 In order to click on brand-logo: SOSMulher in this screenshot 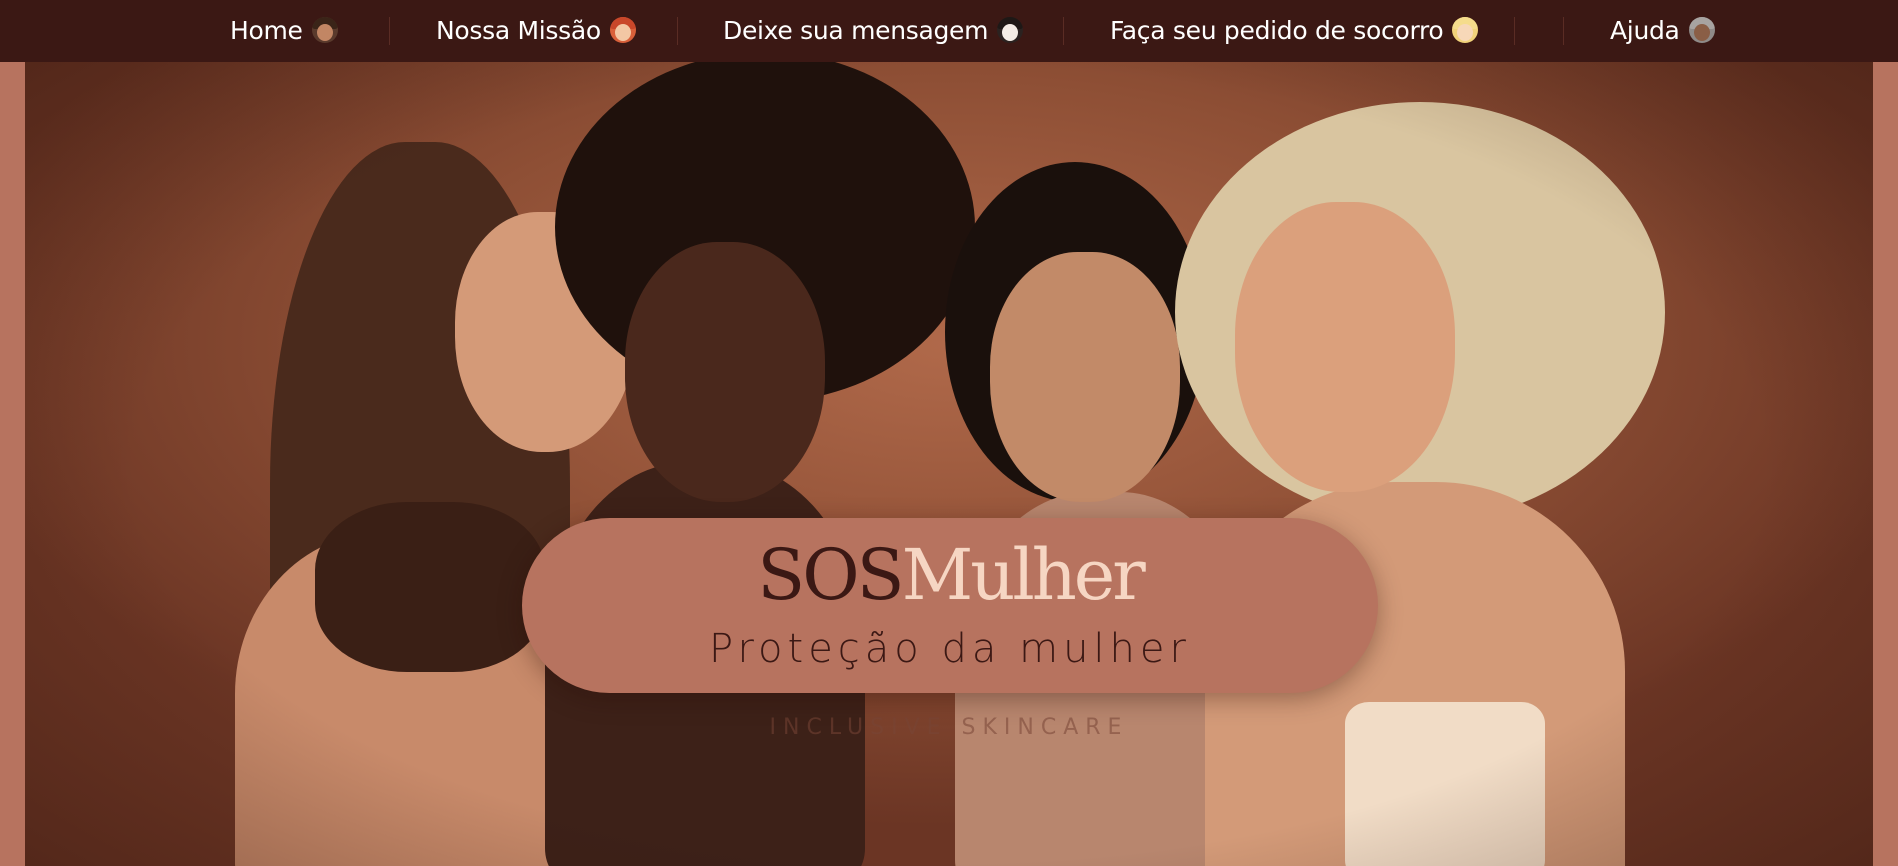, I will do `click(950, 575)`.